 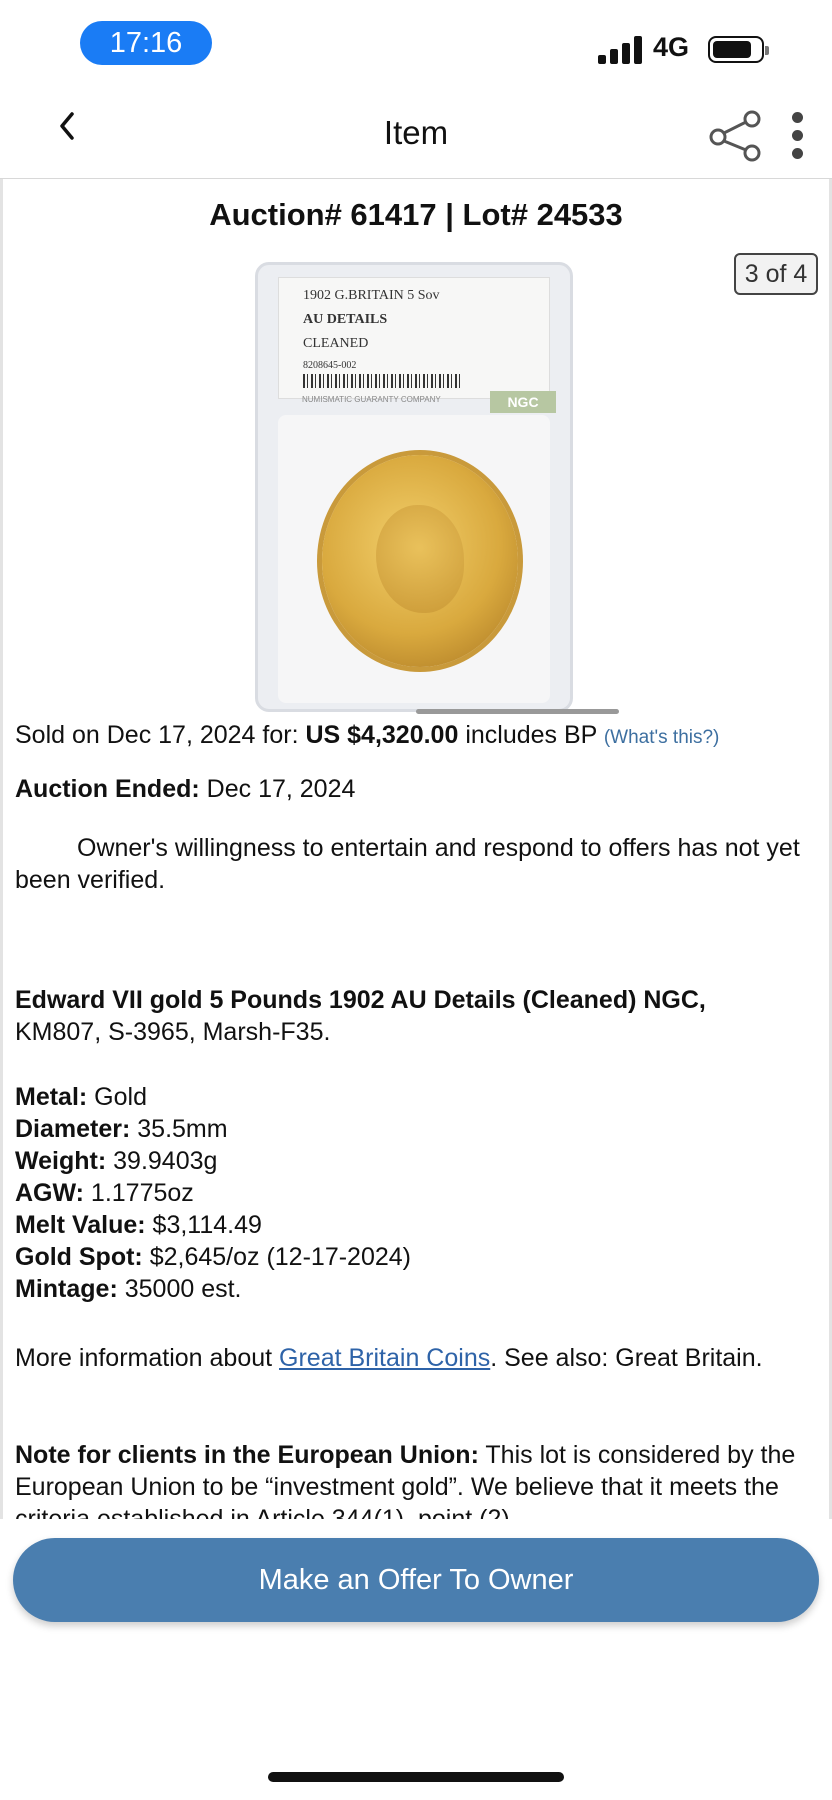 What do you see at coordinates (621, 50) in the screenshot?
I see `signal-icon` at bounding box center [621, 50].